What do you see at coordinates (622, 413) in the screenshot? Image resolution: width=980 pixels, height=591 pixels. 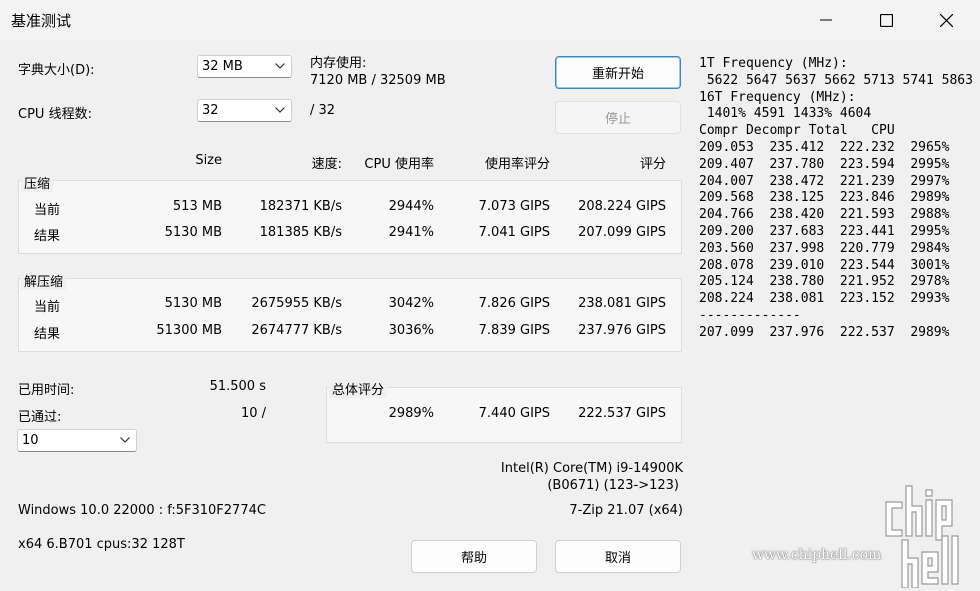 I see `total-rating: 222.537 GIPS` at bounding box center [622, 413].